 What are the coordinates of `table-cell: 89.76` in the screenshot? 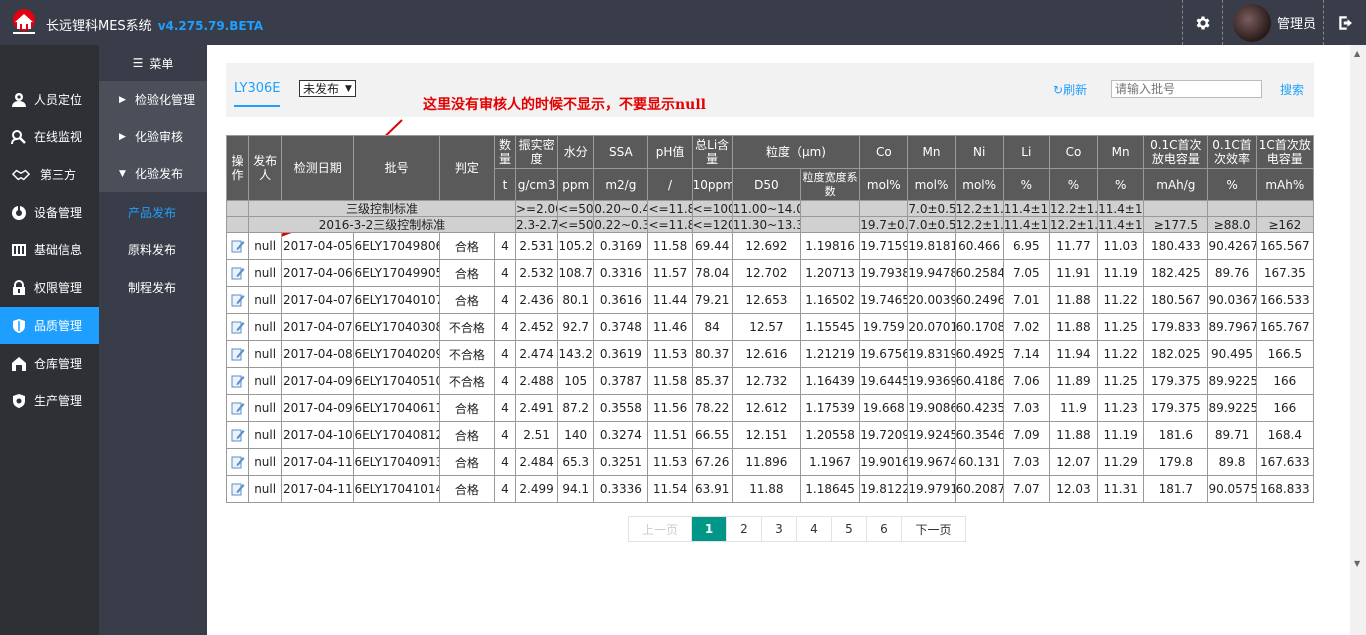 It's located at (1232, 273).